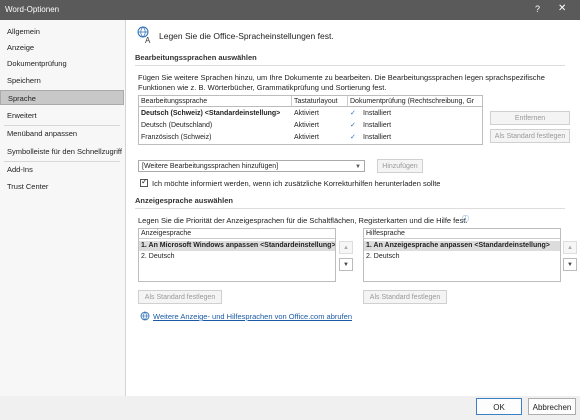 This screenshot has width=580, height=420. Describe the element at coordinates (144, 35) in the screenshot. I see `language-settings-icon: A` at that location.